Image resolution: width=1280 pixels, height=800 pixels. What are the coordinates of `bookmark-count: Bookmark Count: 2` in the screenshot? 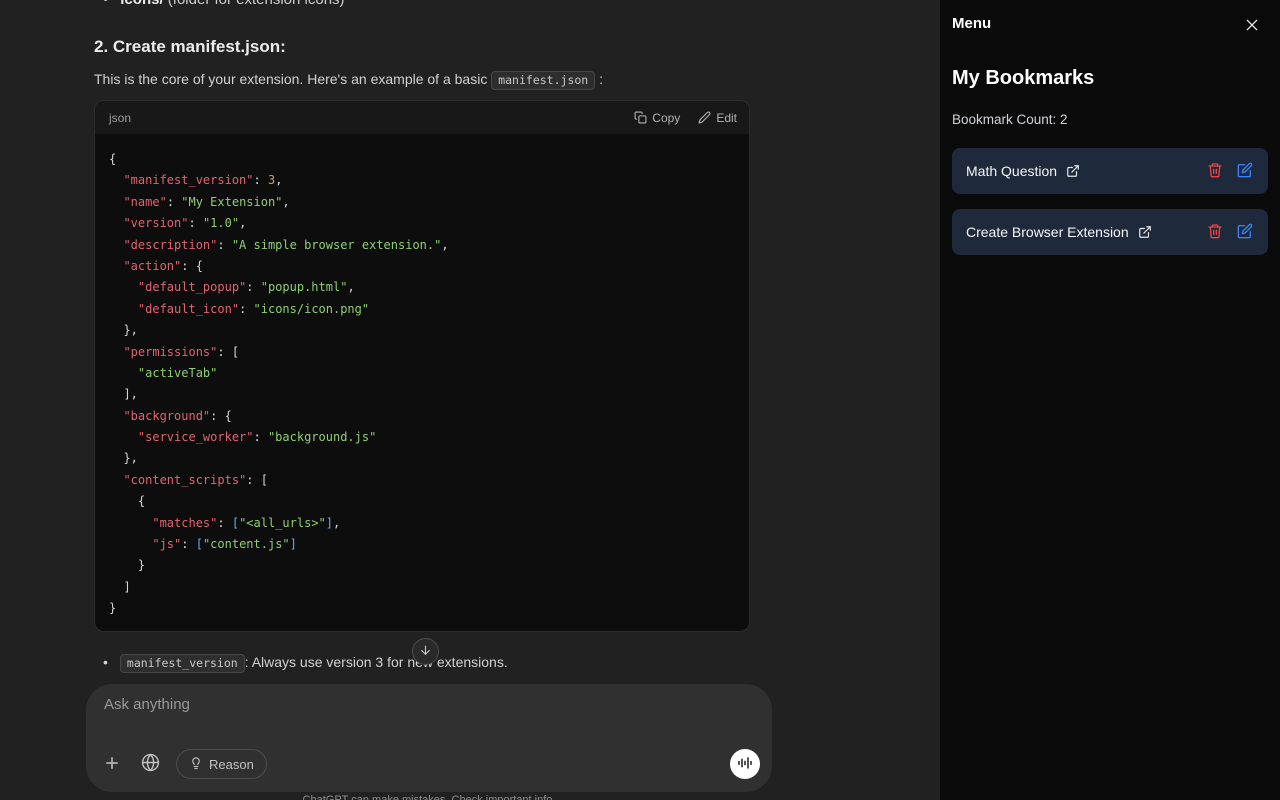 It's located at (1010, 119).